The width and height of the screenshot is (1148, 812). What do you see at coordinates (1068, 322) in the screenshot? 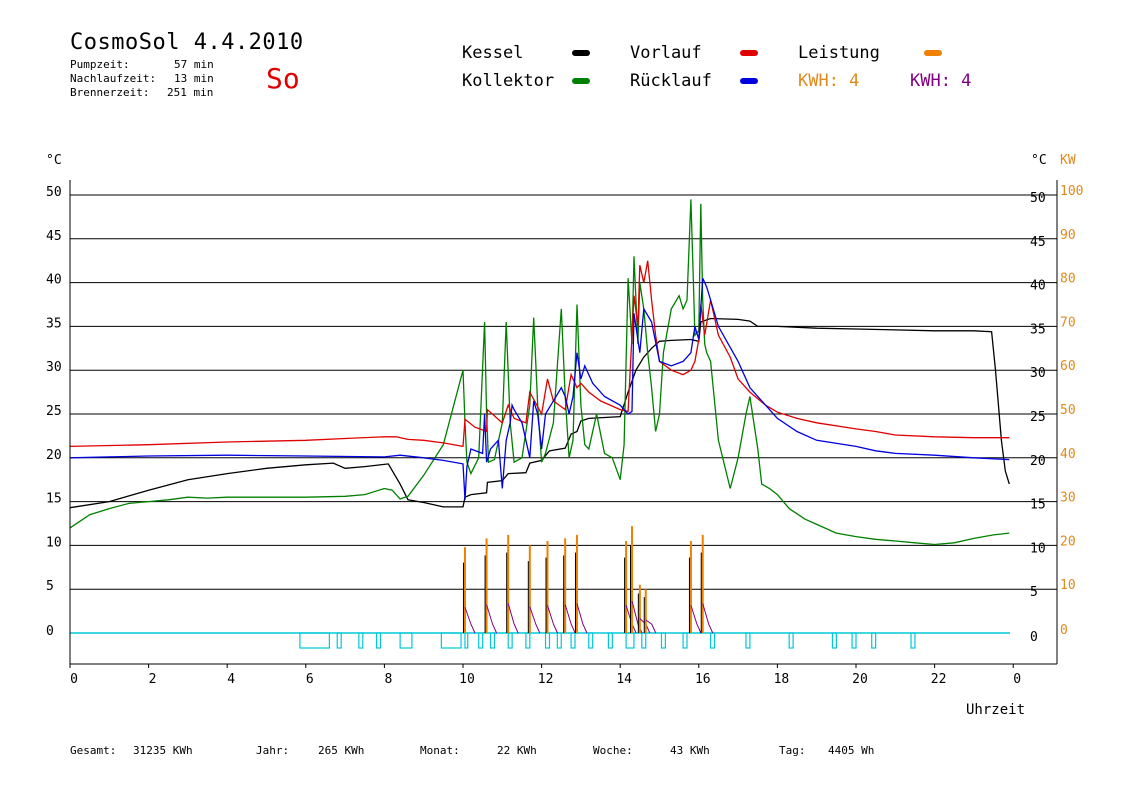
I see `y-tick-label-kw: 70` at bounding box center [1068, 322].